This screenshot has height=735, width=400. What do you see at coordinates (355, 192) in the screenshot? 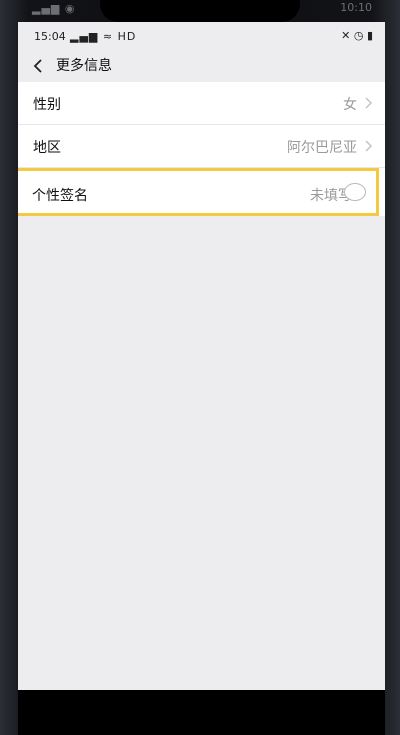
I see `touch-indicator-icon` at bounding box center [355, 192].